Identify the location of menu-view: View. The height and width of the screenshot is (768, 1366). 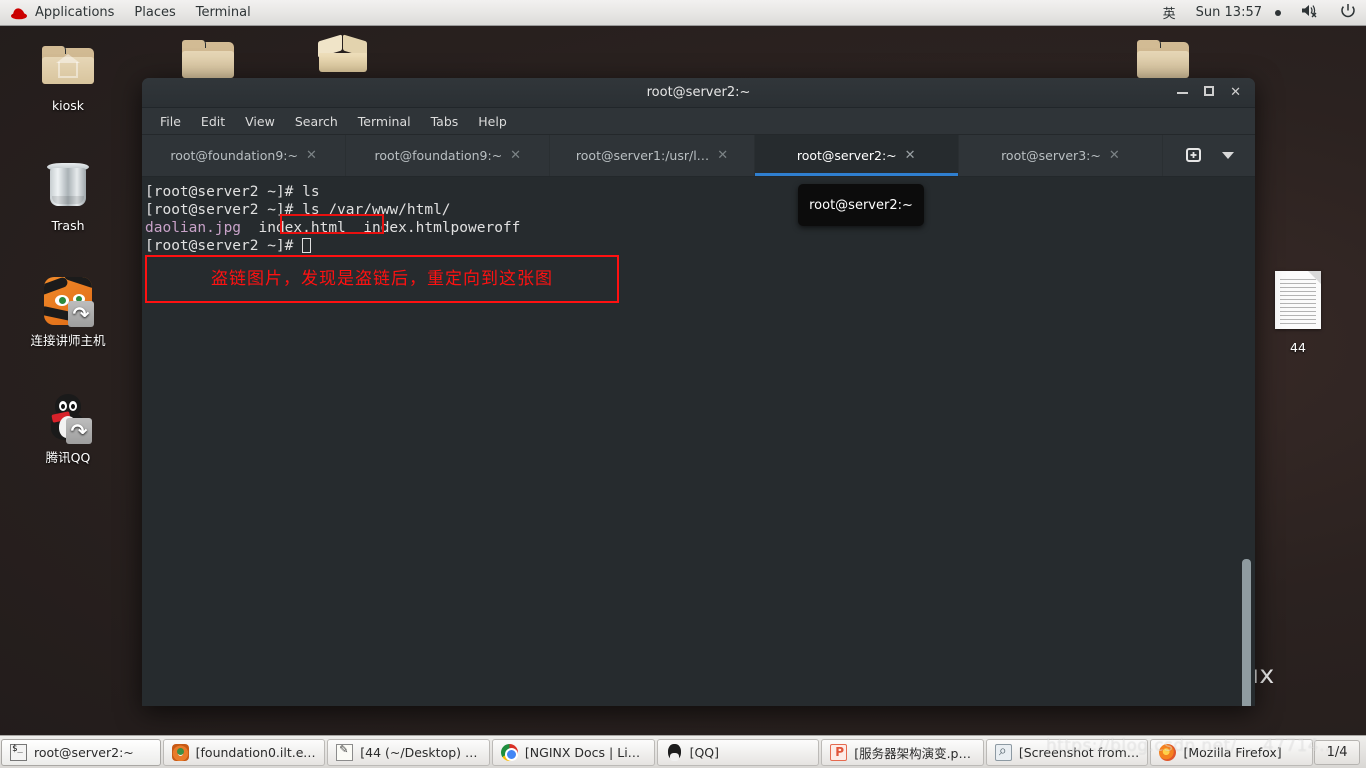
(260, 121).